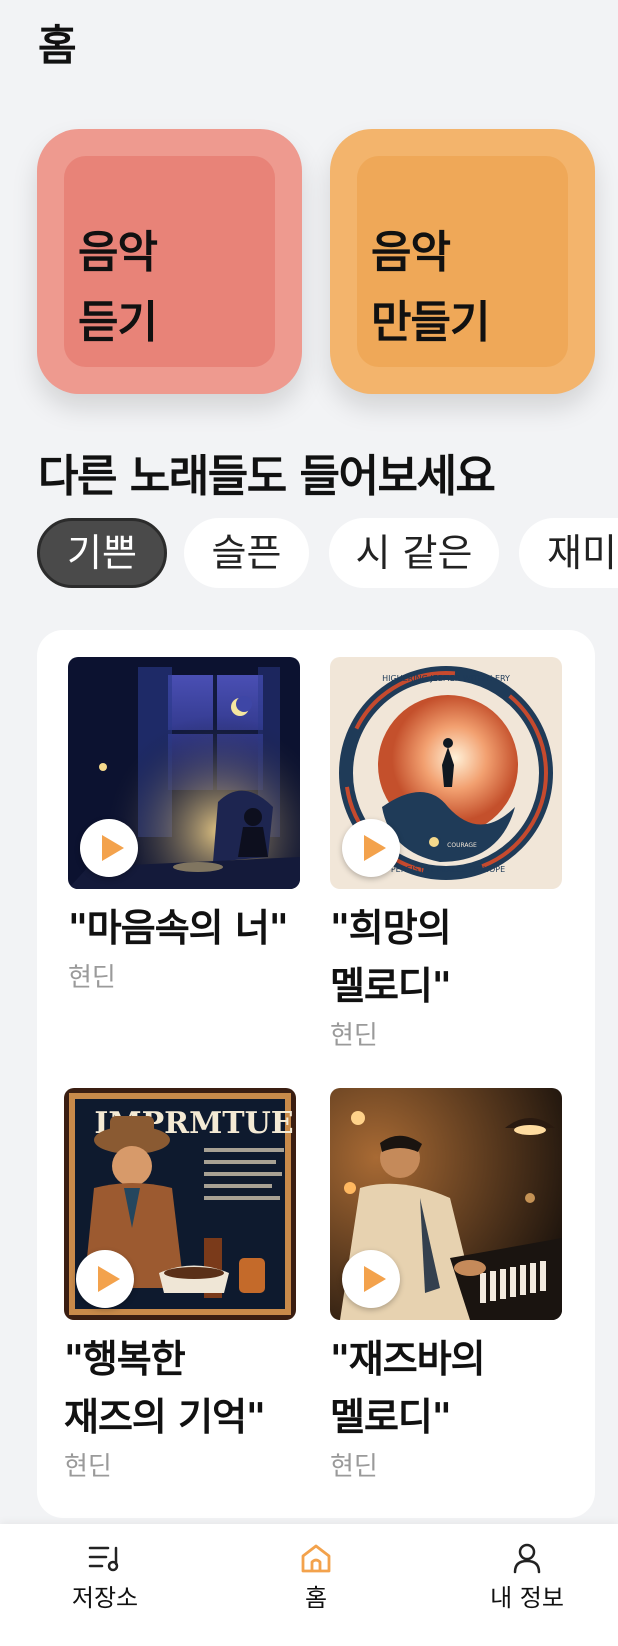 This screenshot has height=1646, width=618. Describe the element at coordinates (57, 45) in the screenshot. I see `page-title: 홈` at that location.